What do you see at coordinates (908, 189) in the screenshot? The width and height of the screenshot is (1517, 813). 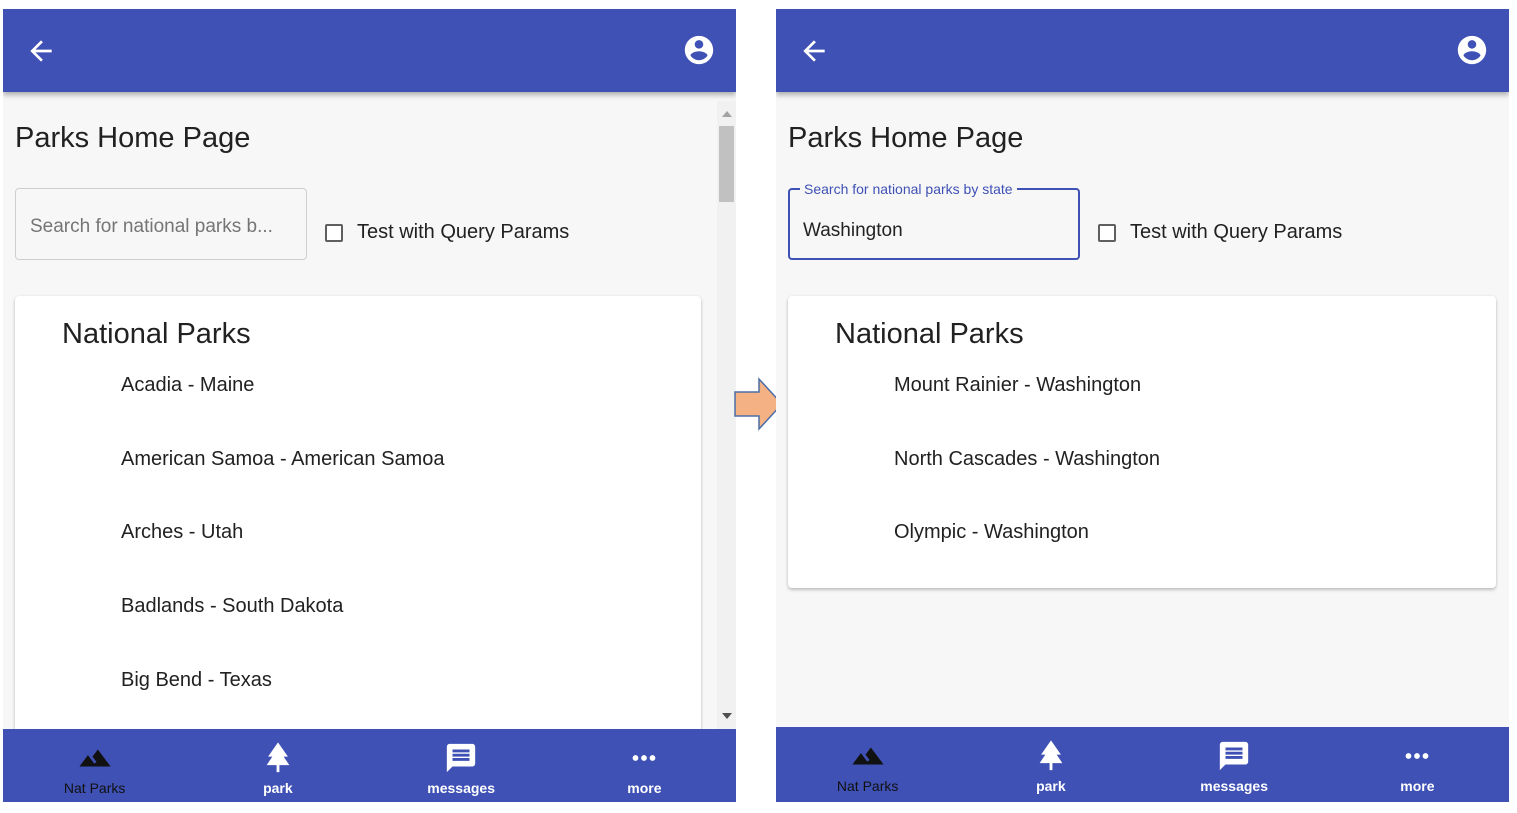 I see `search-floating-label: Search for national parks by state` at bounding box center [908, 189].